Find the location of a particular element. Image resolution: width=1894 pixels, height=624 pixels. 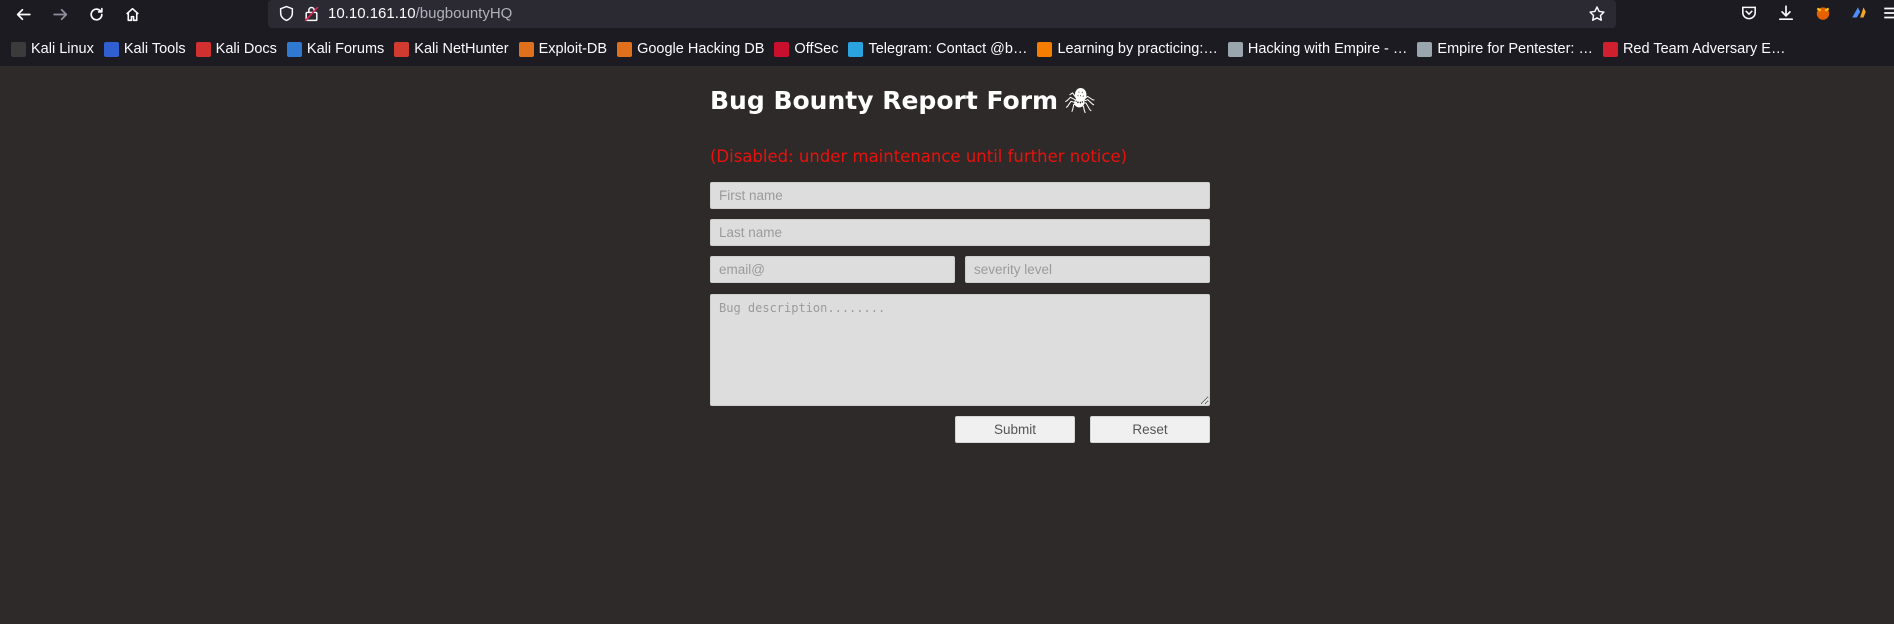

page-title: Bug Bounty Report Form 🕷 is located at coordinates (903, 101).